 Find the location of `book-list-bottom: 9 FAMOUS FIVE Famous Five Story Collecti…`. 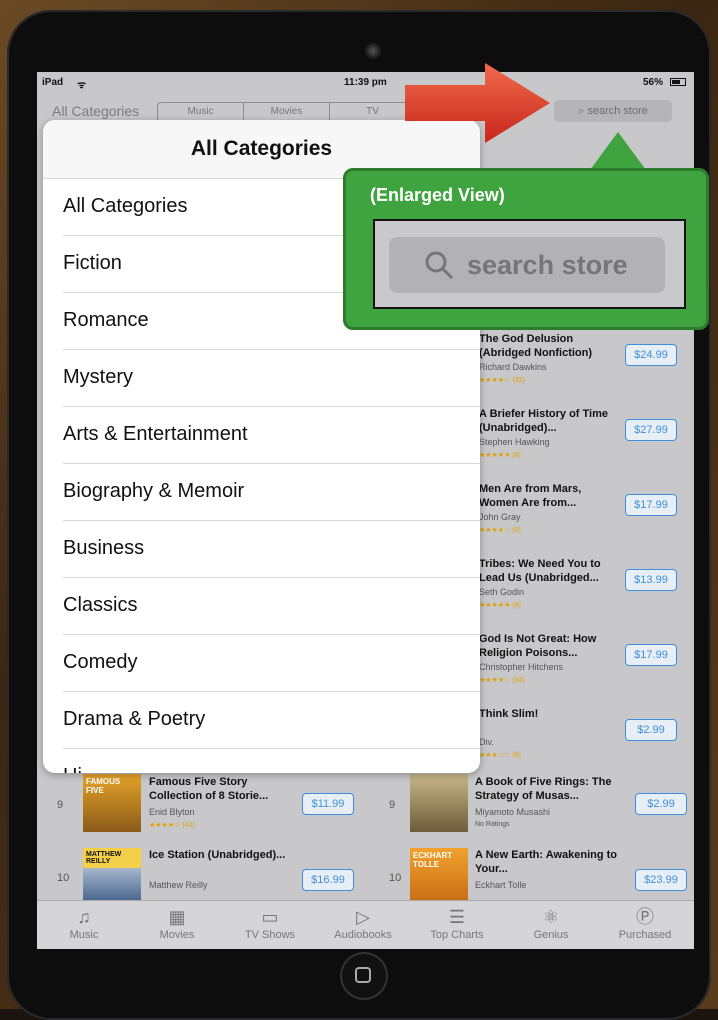

book-list-bottom: 9 FAMOUS FIVE Famous Five Story Collecti… is located at coordinates (365, 839).